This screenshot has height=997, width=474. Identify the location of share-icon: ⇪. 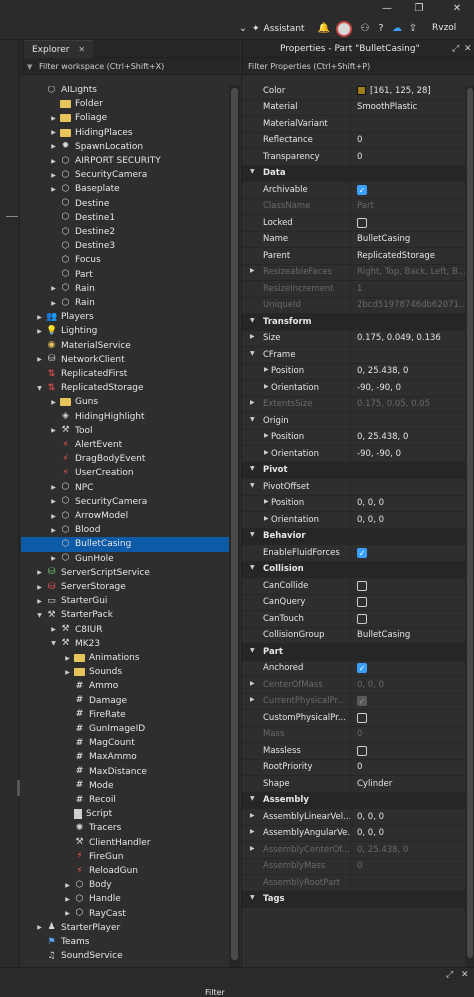
(413, 29).